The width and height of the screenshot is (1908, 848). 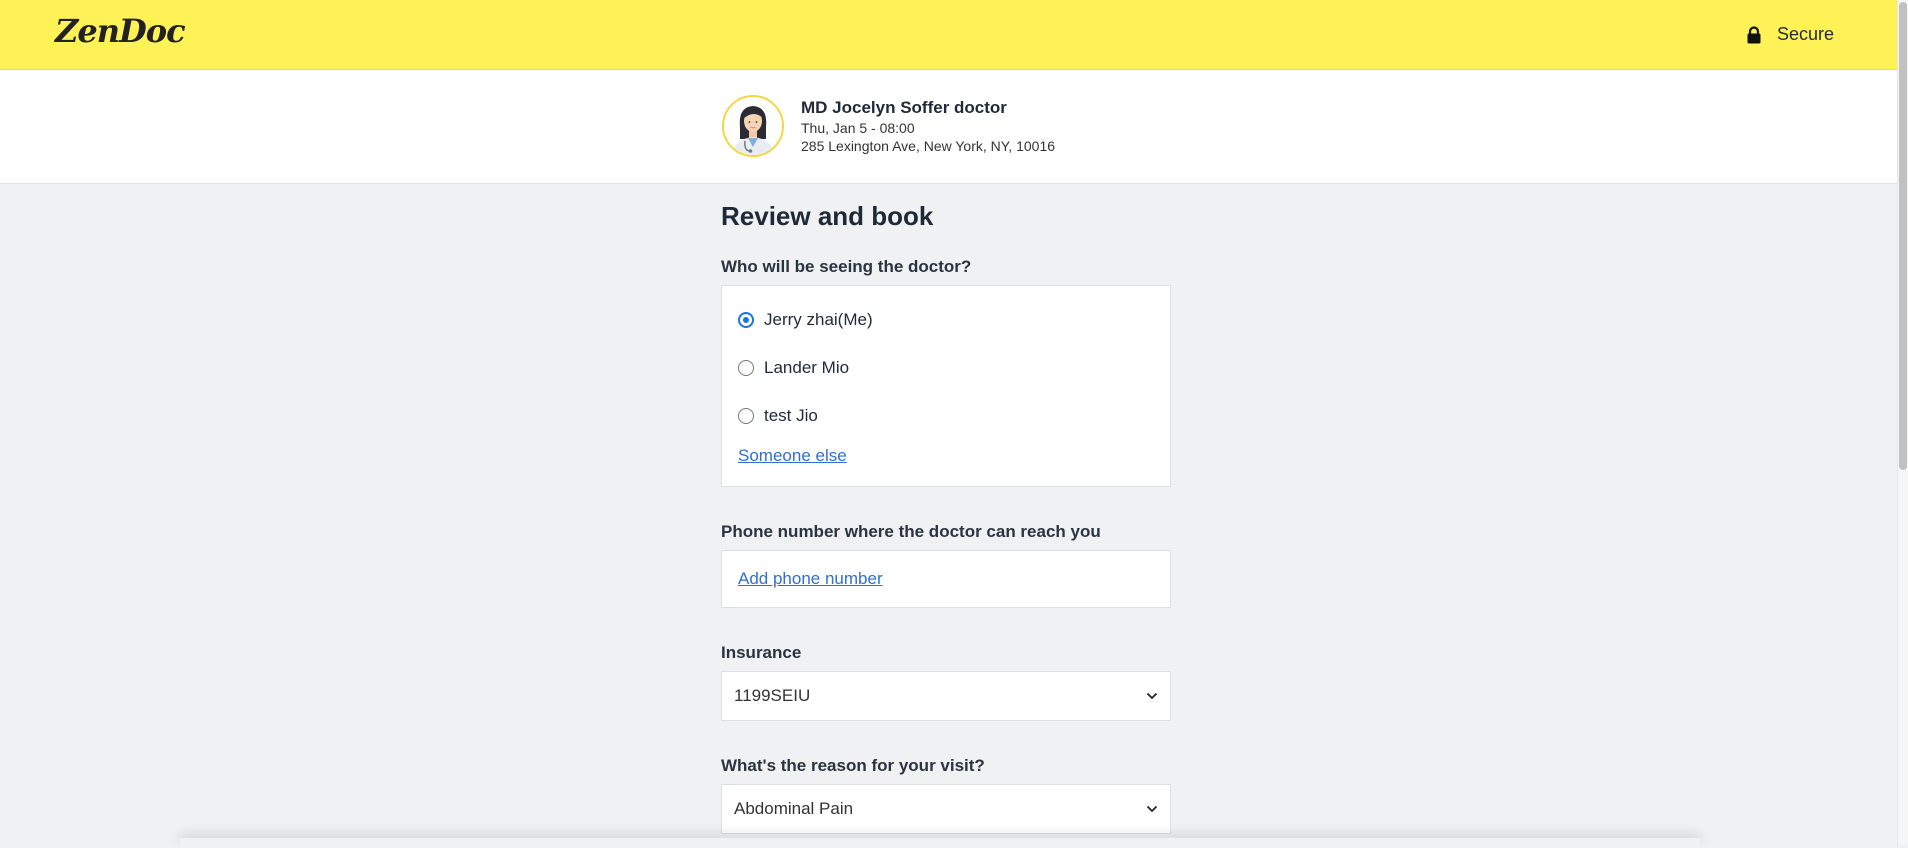 I want to click on phone-field: Add phone number, so click(x=946, y=579).